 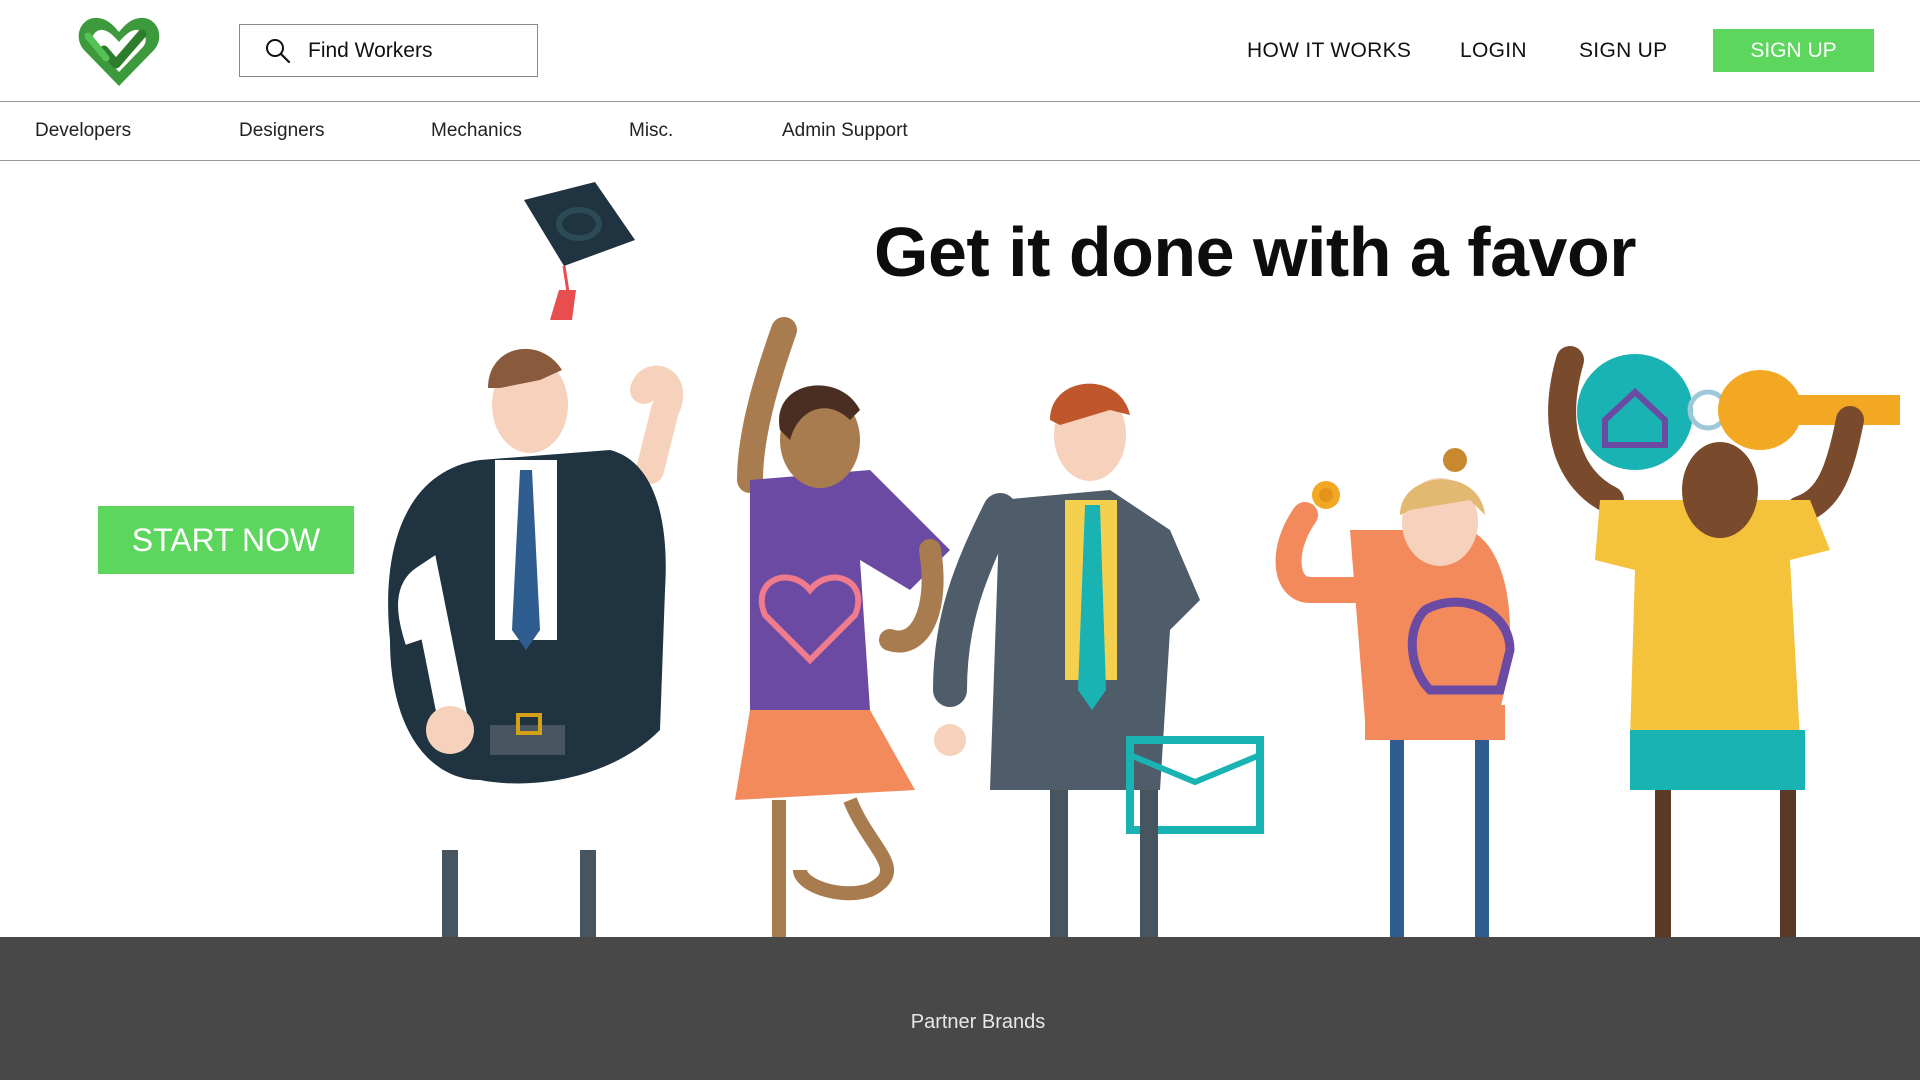 What do you see at coordinates (536, 644) in the screenshot?
I see `graduate-person` at bounding box center [536, 644].